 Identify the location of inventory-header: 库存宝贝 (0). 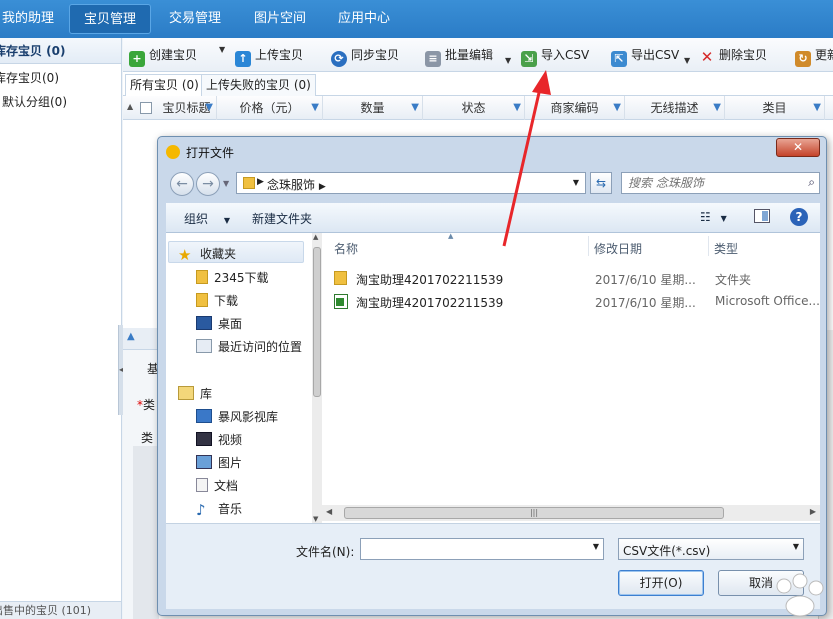
(60, 51).